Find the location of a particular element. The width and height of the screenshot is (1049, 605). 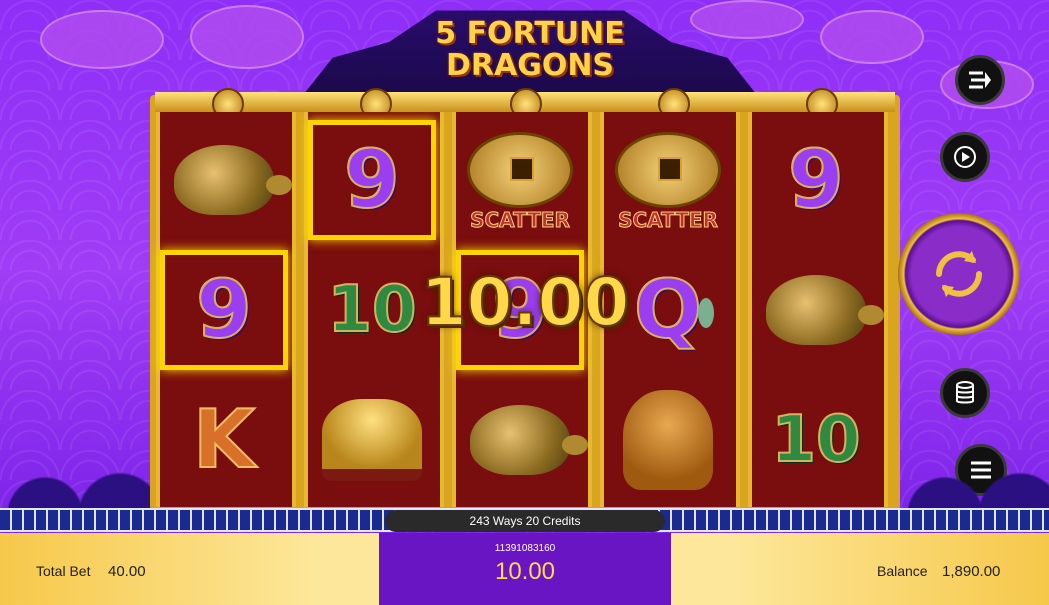

spin-button is located at coordinates (959, 274).